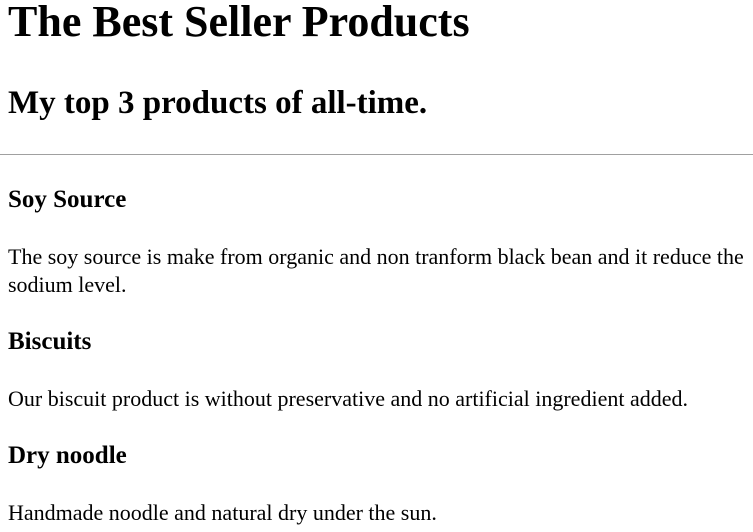  Describe the element at coordinates (67, 199) in the screenshot. I see `product-name: Soy Source` at that location.